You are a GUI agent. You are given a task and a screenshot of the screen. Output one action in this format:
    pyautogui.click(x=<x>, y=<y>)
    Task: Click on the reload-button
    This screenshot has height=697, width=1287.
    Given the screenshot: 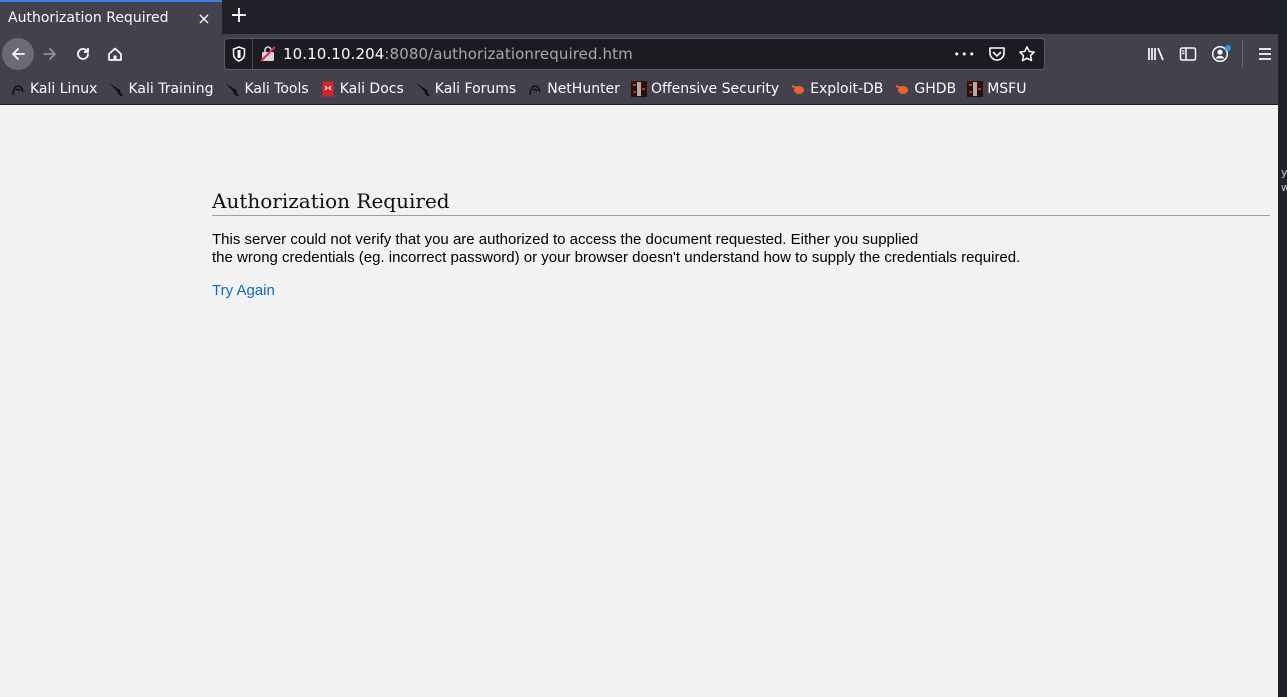 What is the action you would take?
    pyautogui.click(x=83, y=54)
    